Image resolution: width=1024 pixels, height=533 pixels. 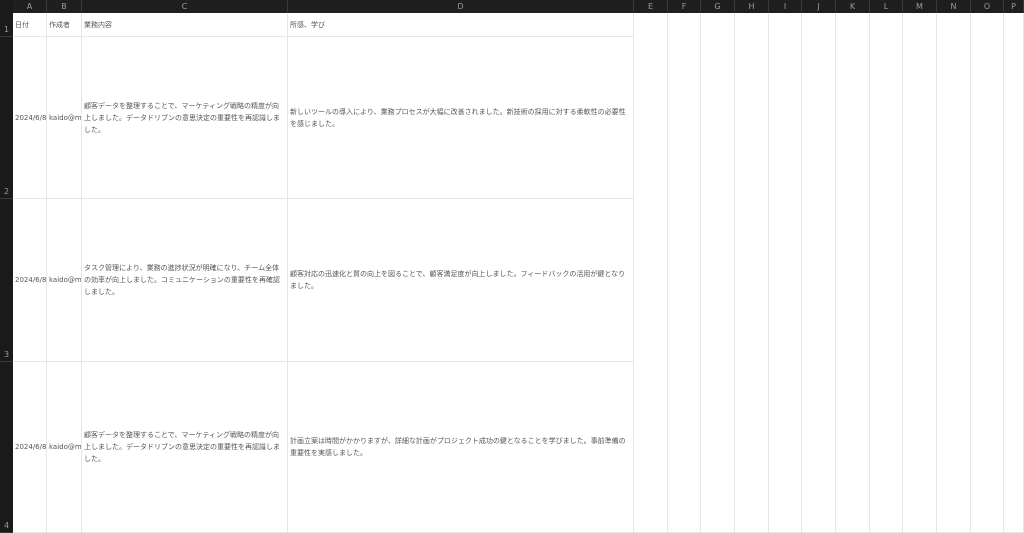 I want to click on col-header-b: B, so click(x=64, y=6).